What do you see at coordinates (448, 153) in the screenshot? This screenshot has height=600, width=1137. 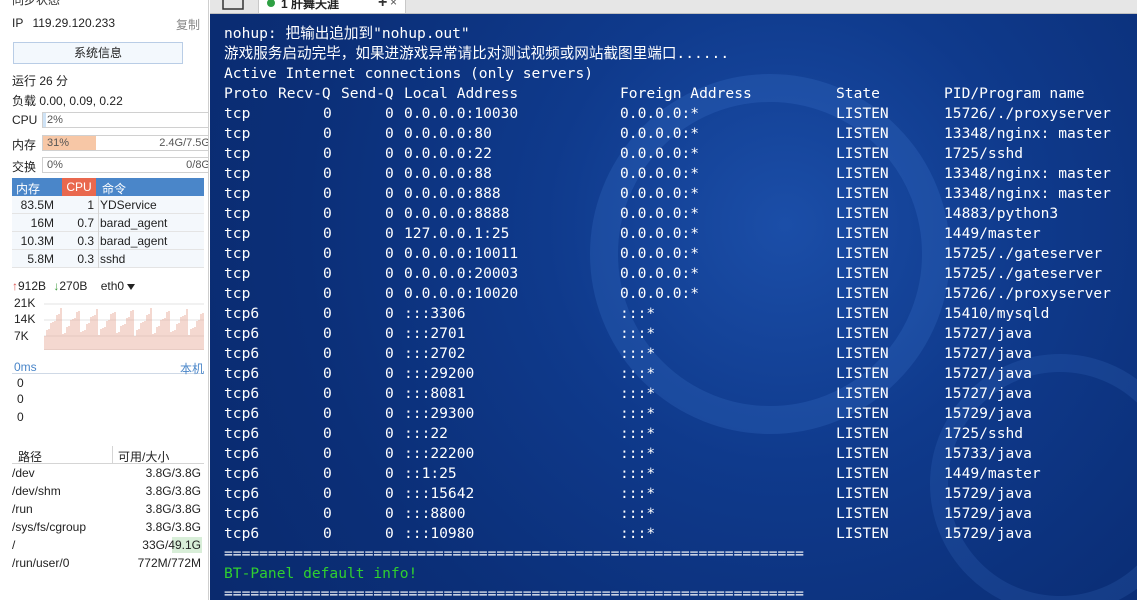 I see `netstat-cell: 0.0.0.0:22` at bounding box center [448, 153].